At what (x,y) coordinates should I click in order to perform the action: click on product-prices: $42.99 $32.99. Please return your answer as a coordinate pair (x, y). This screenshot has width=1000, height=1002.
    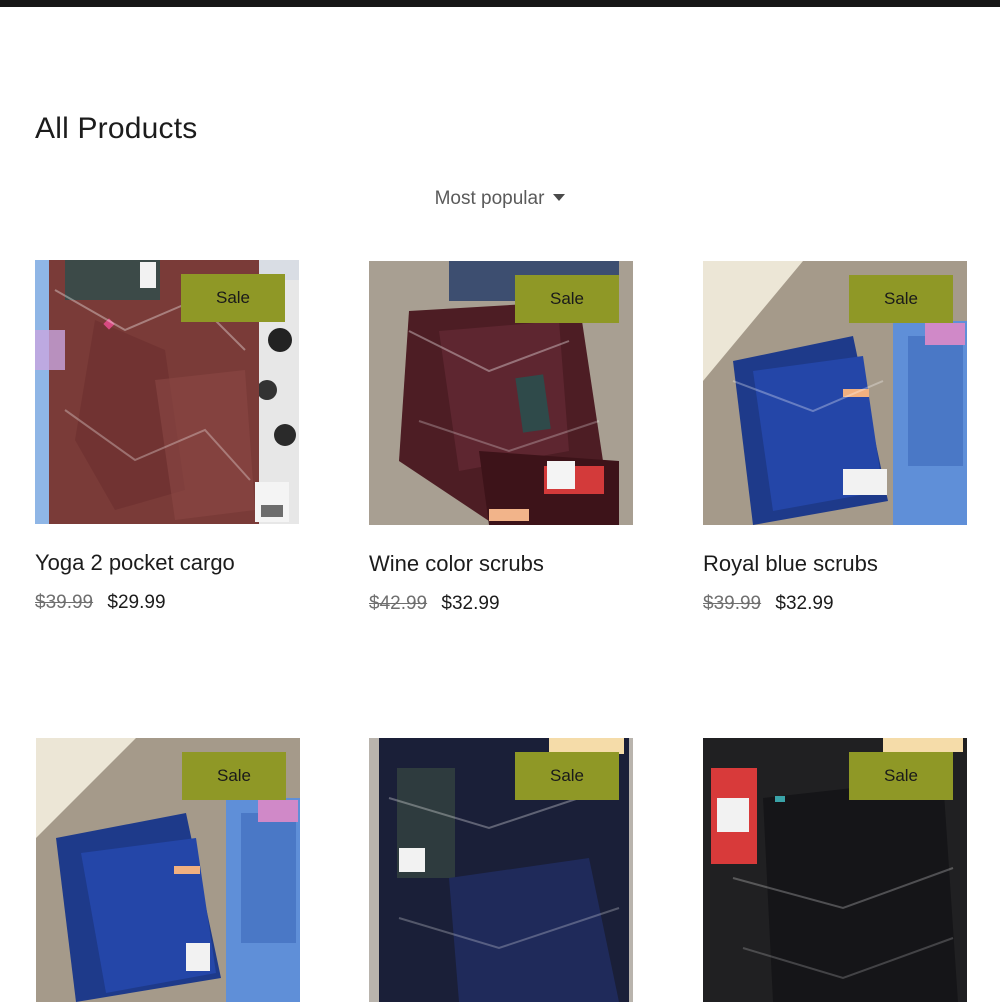
    Looking at the image, I should click on (434, 604).